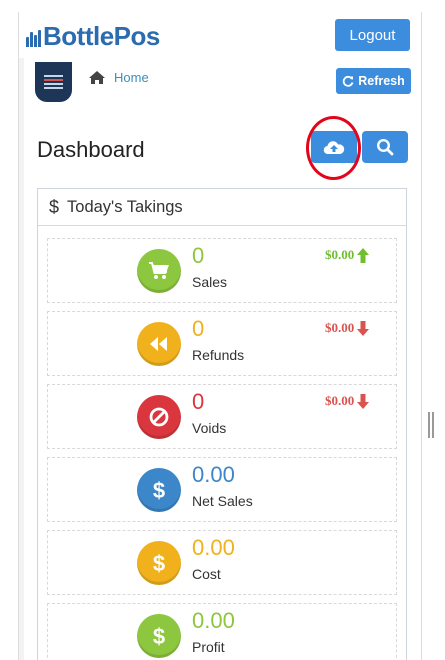 The image size is (445, 660). I want to click on refresh-label: Refresh, so click(381, 81).